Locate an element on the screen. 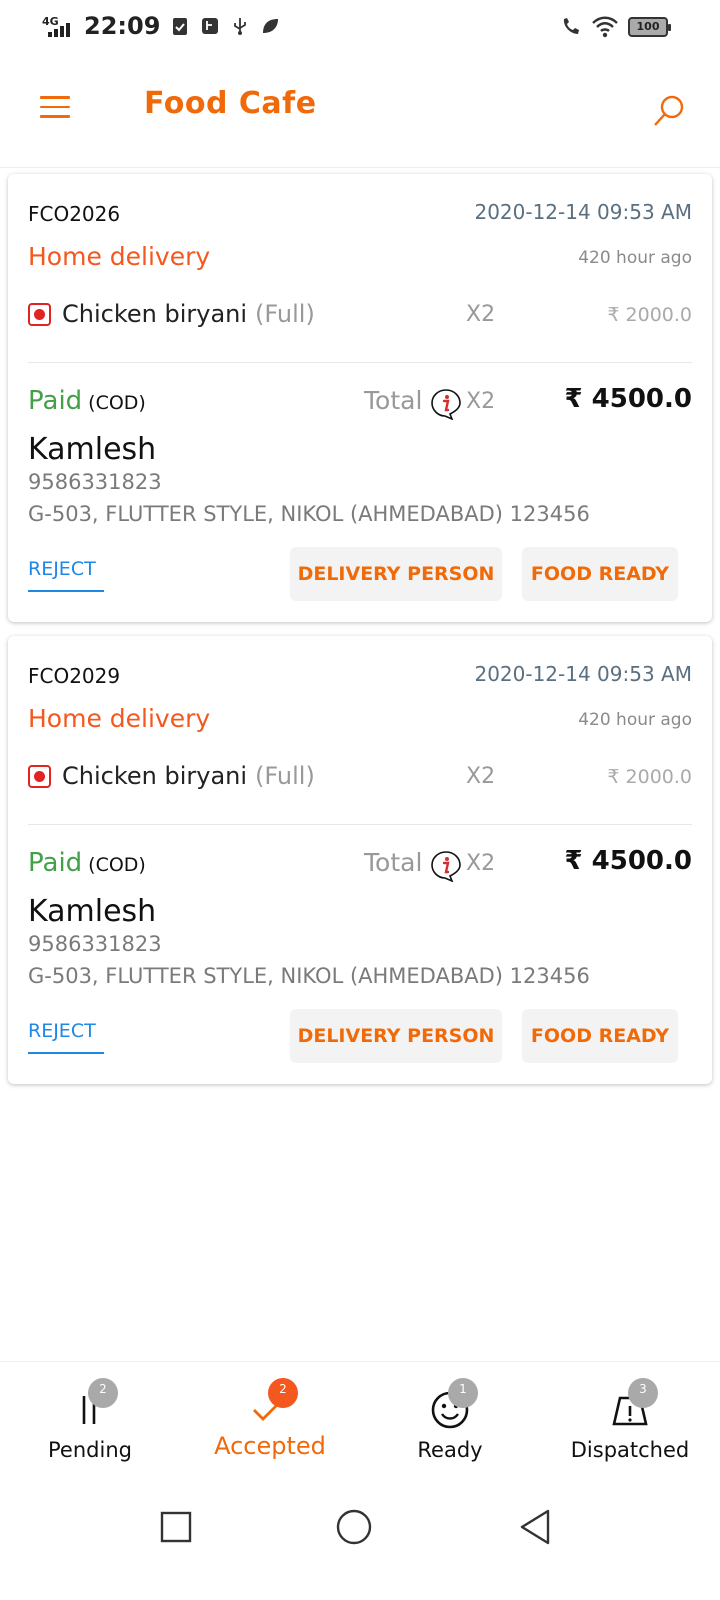 The width and height of the screenshot is (720, 1600). app-bar: Food Cafe is located at coordinates (360, 112).